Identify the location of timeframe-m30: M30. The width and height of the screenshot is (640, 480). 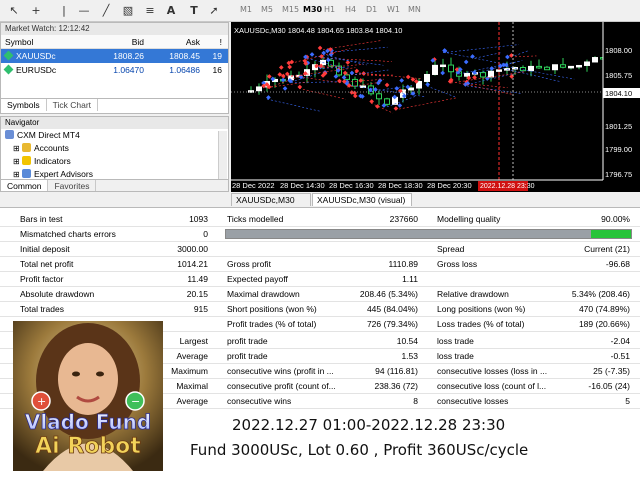
(312, 9).